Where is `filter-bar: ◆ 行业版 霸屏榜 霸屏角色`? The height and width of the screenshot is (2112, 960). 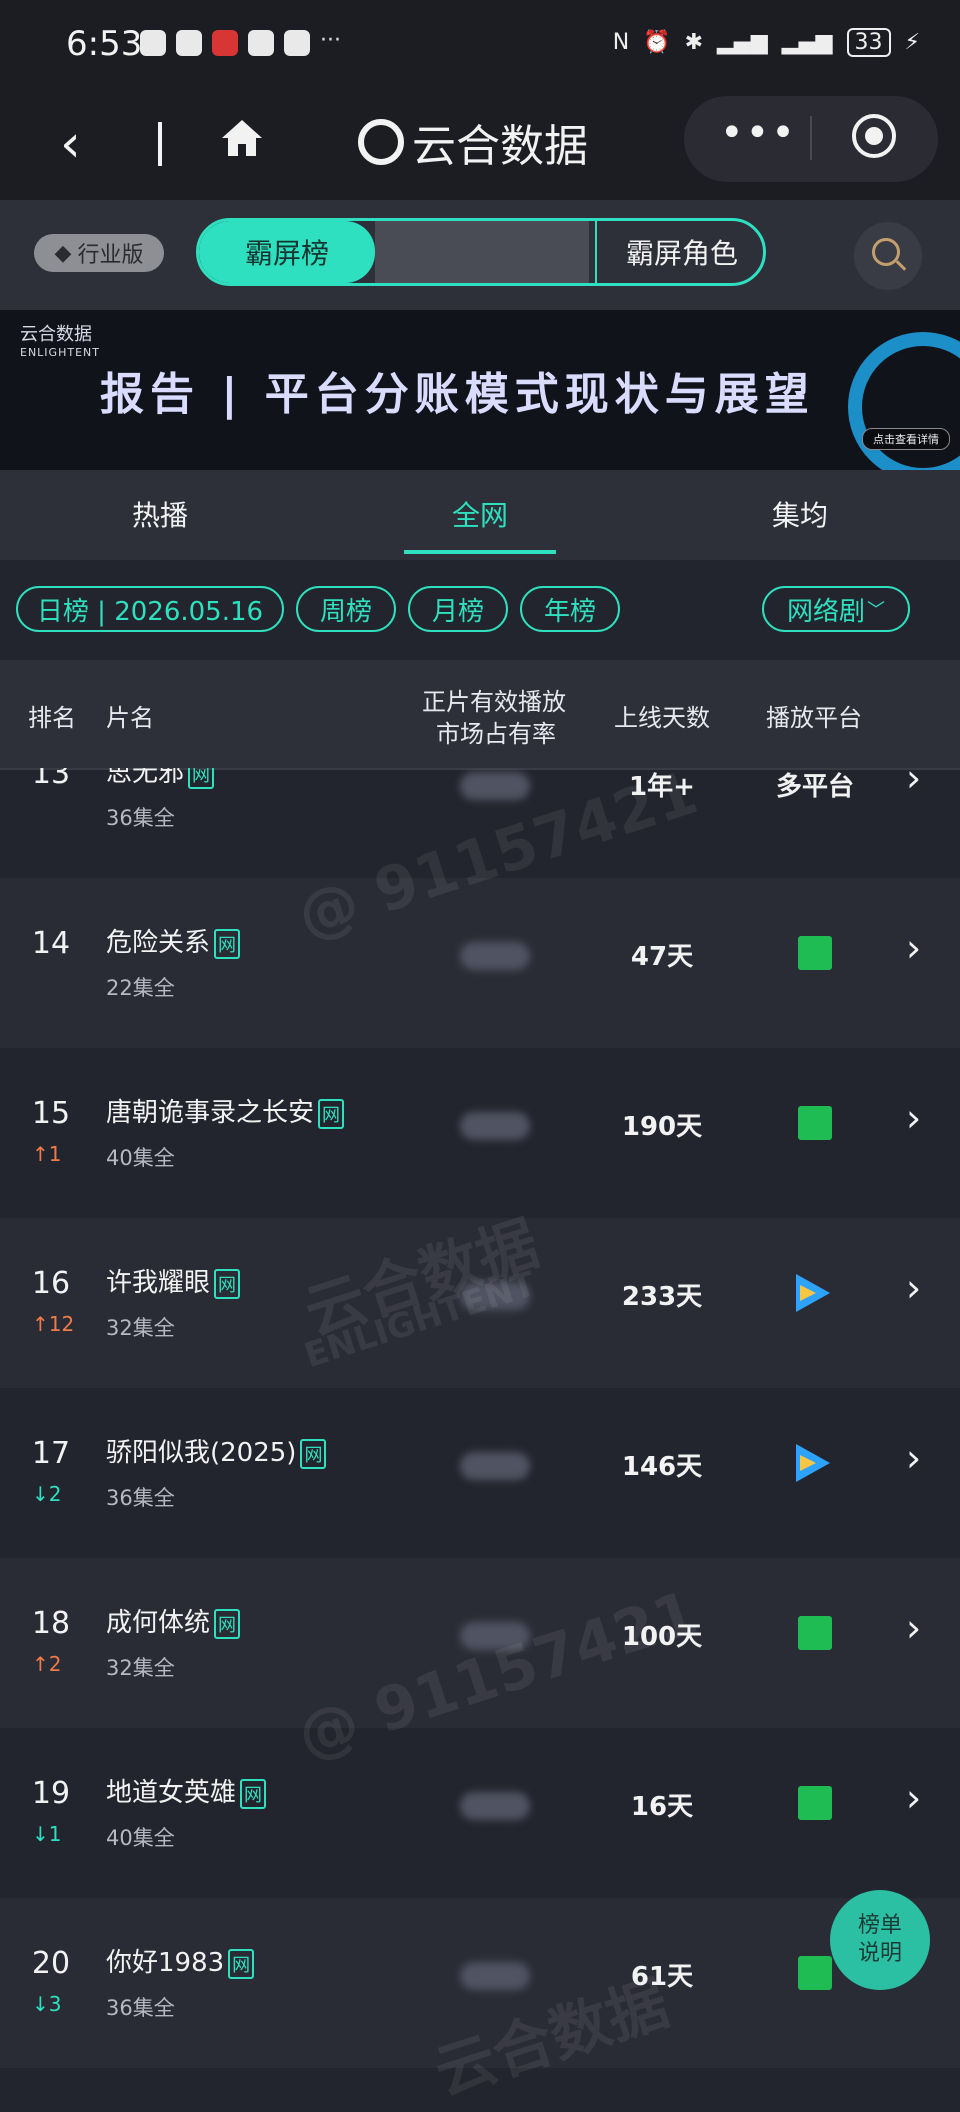 filter-bar: ◆ 行业版 霸屏榜 霸屏角色 is located at coordinates (480, 255).